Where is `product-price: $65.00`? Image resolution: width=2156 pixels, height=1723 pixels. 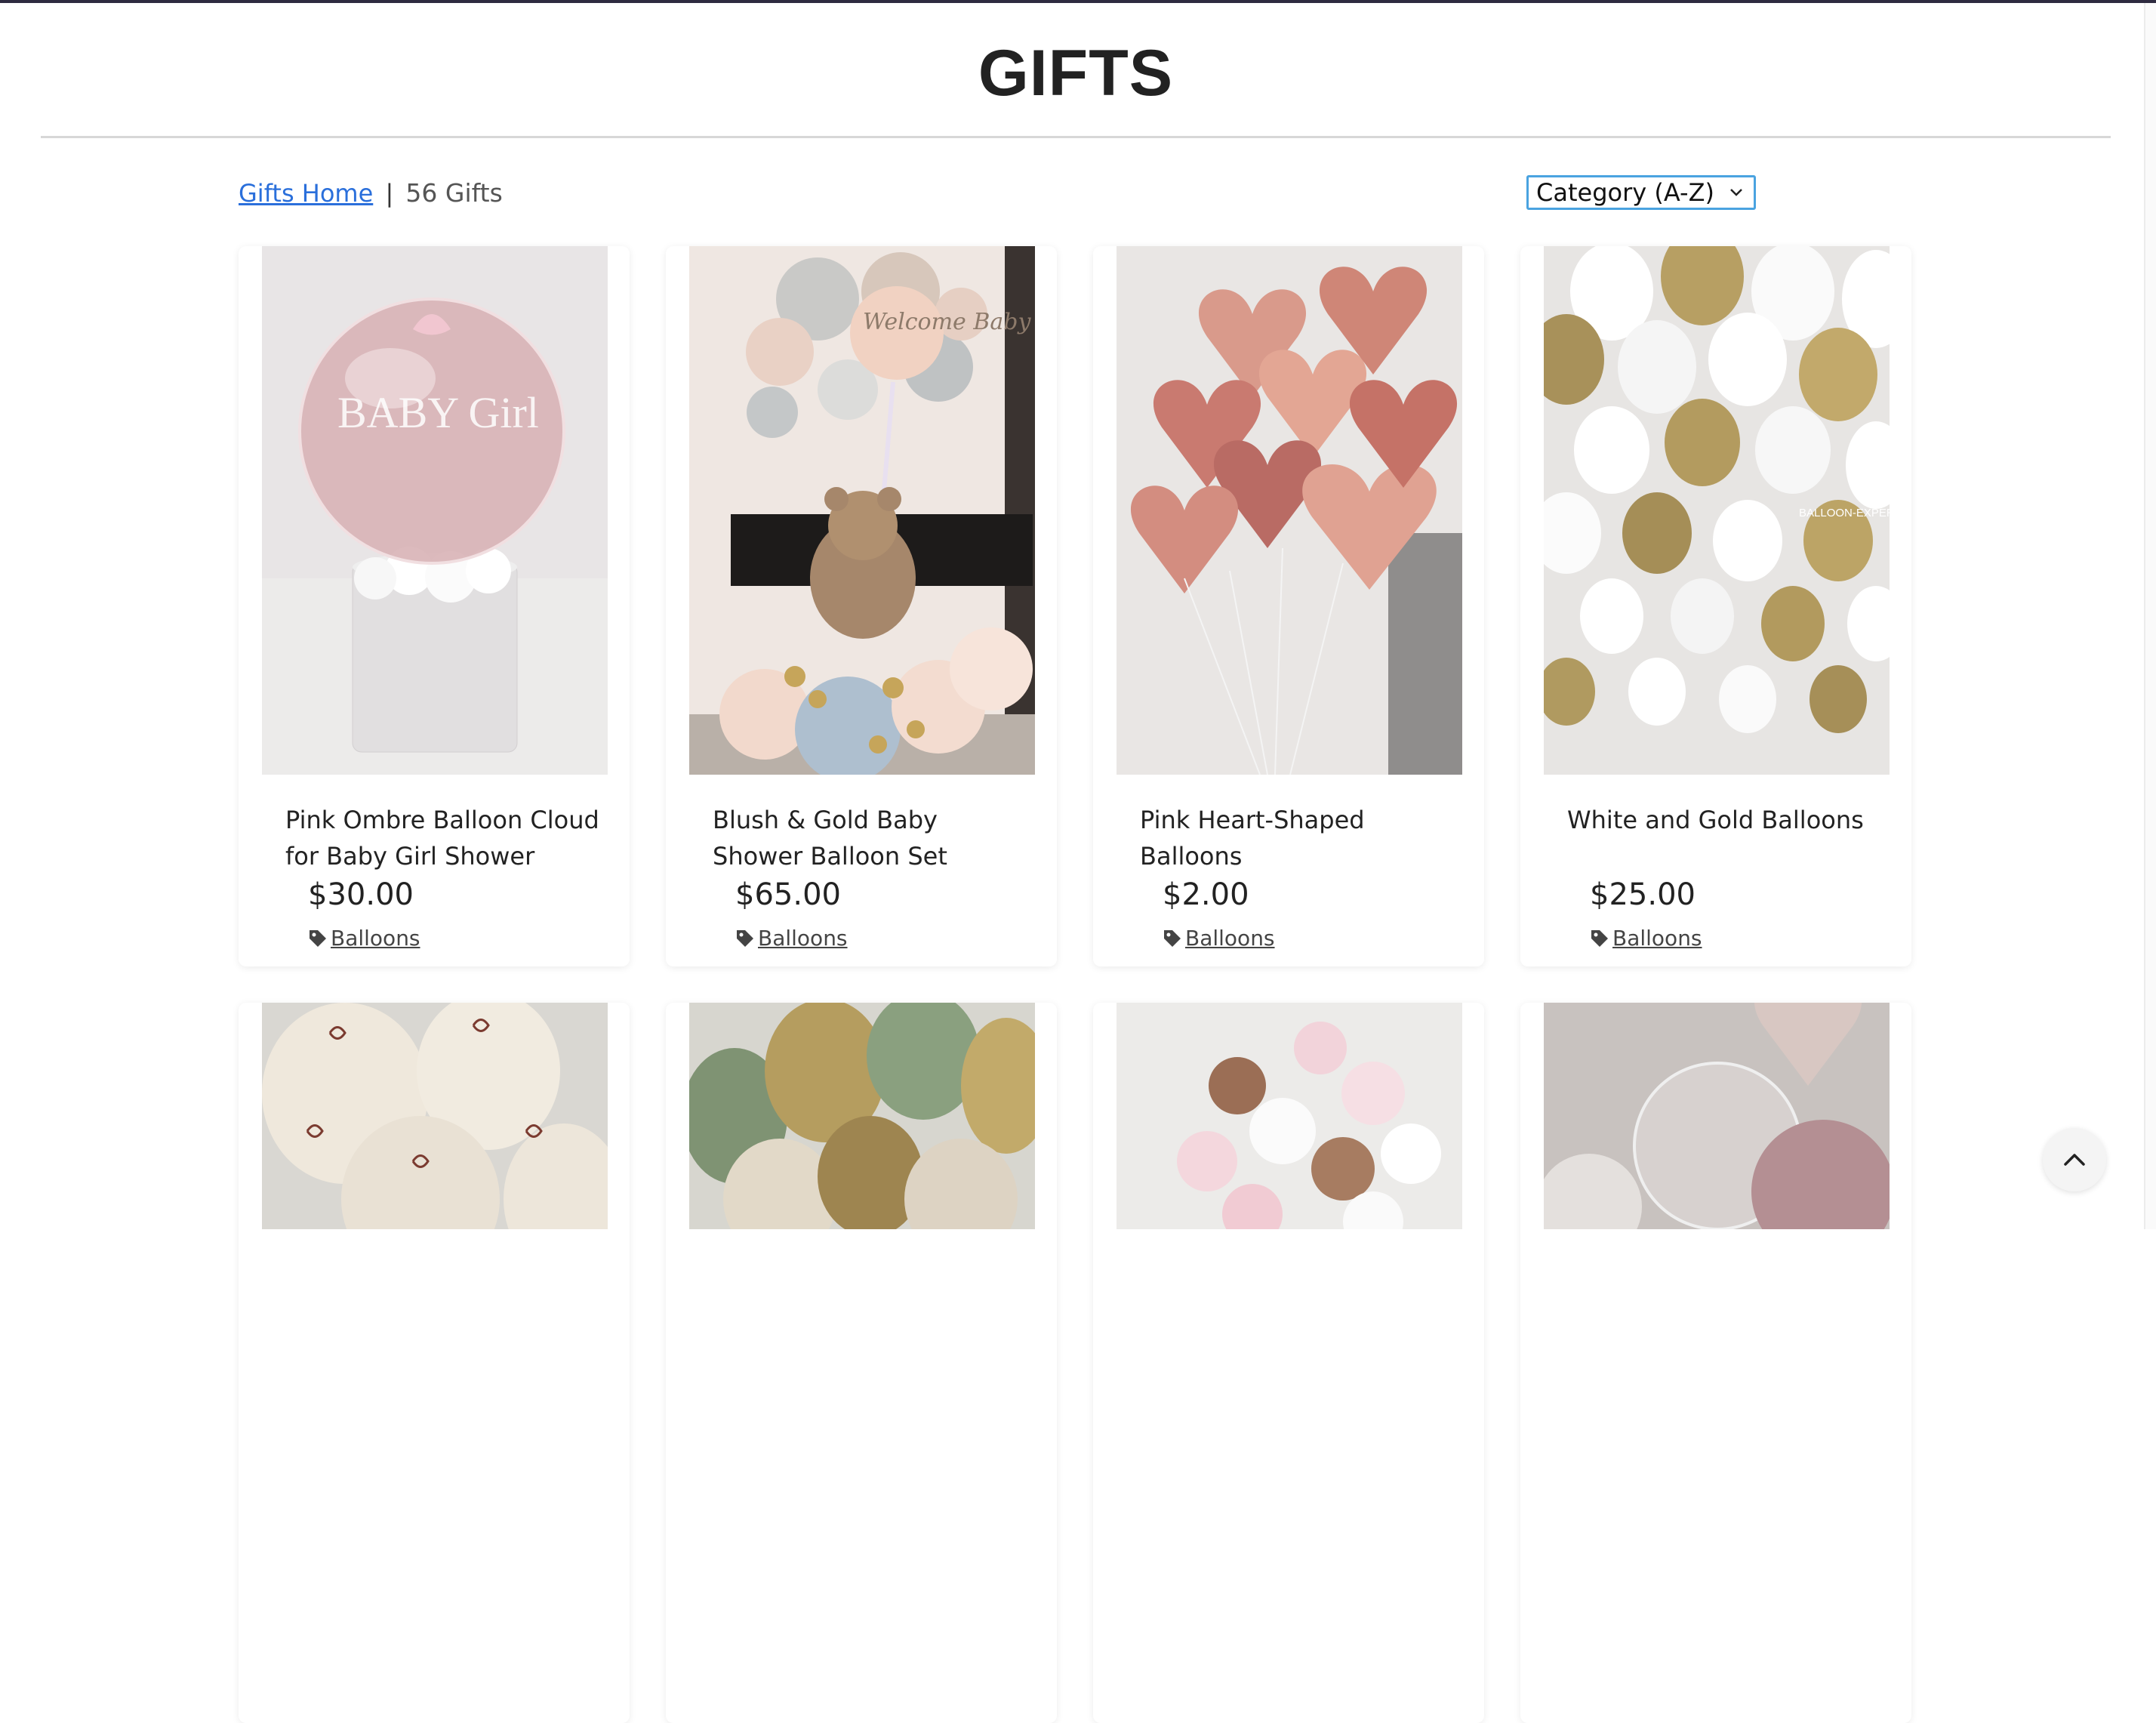 product-price: $65.00 is located at coordinates (788, 895).